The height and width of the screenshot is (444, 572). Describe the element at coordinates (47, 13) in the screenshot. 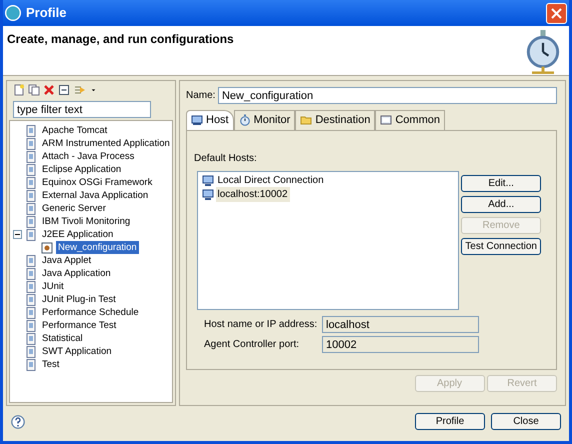

I see `window-title: Profile` at that location.